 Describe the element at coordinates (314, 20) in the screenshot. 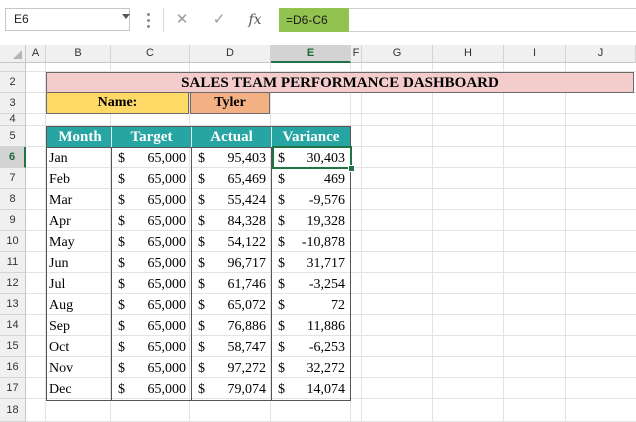

I see `formula-input: =D6-C6` at that location.